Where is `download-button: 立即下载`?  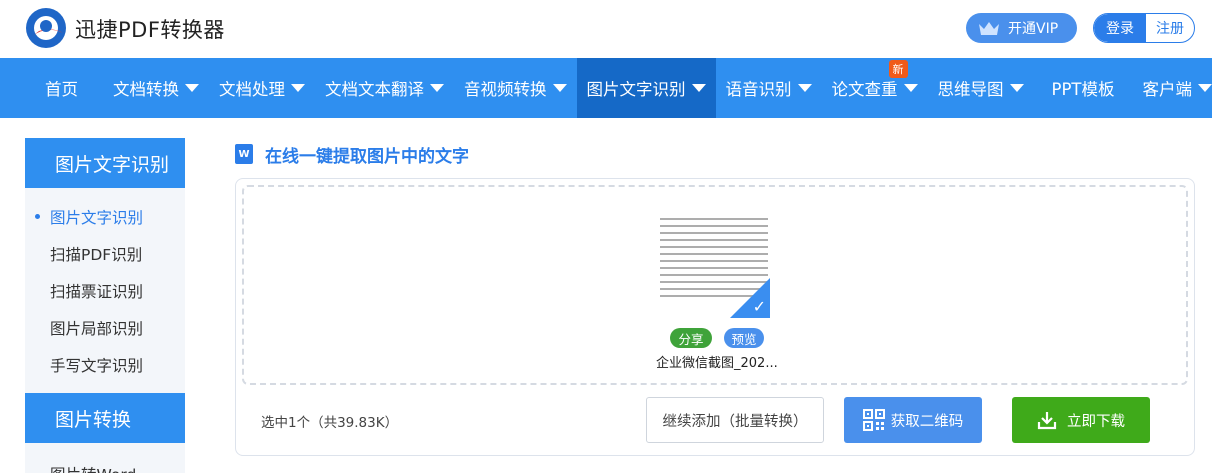
download-button: 立即下载 is located at coordinates (1081, 420).